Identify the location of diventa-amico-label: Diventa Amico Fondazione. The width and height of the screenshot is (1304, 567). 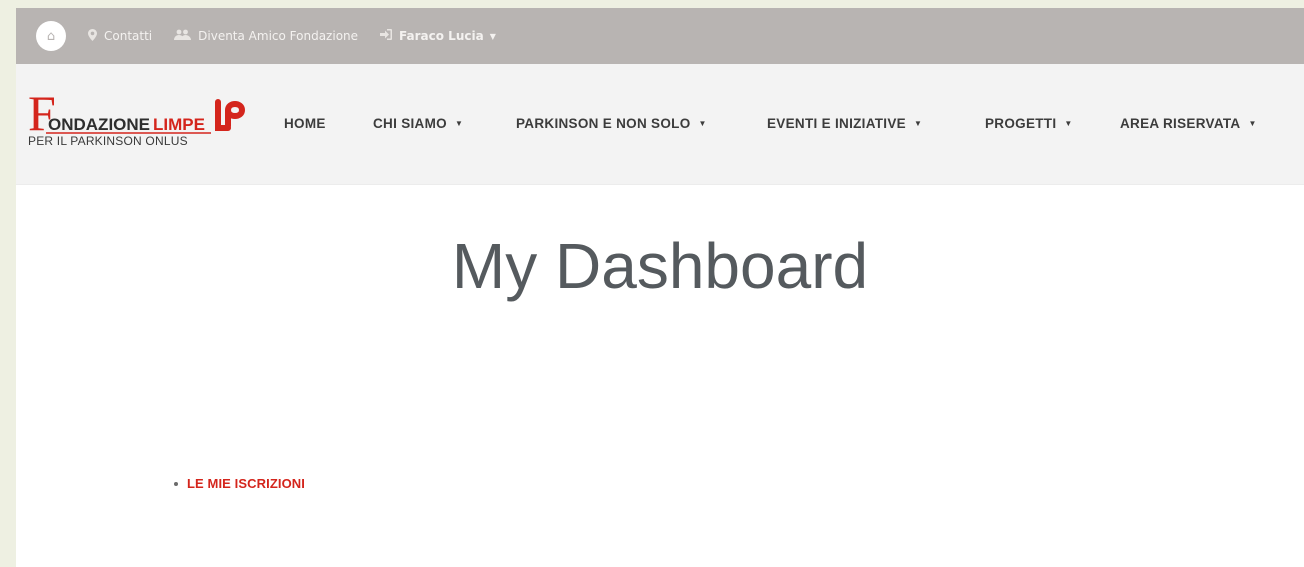
(278, 36).